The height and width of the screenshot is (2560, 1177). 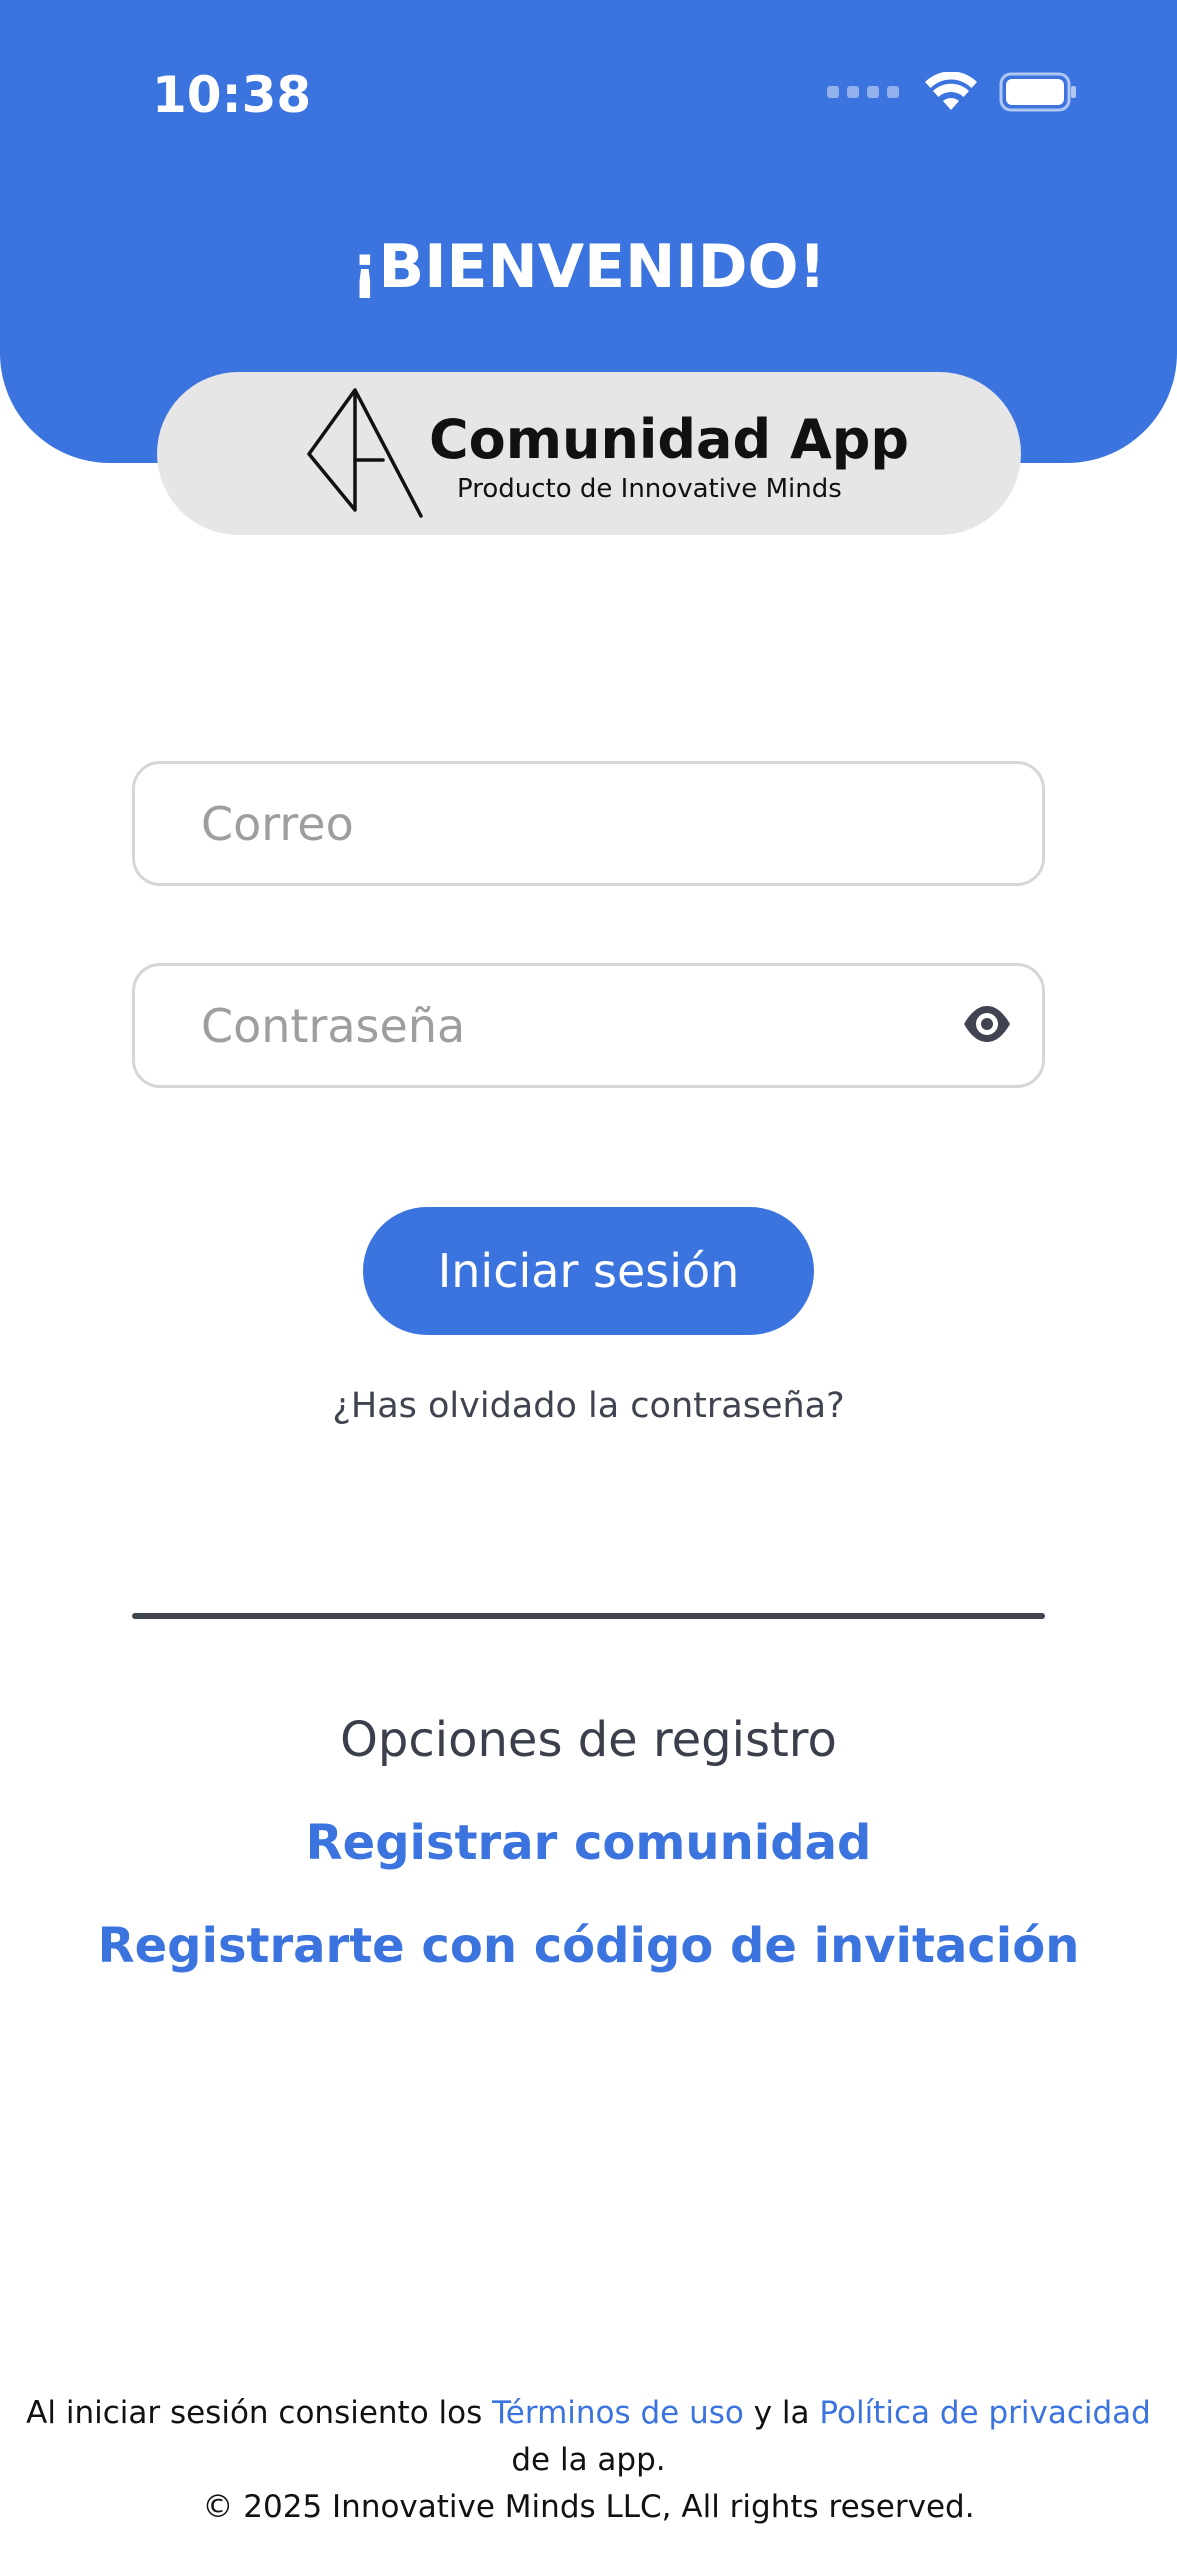 What do you see at coordinates (588, 1406) in the screenshot?
I see `forgot-password-link: ¿Has olvidado la contraseña?` at bounding box center [588, 1406].